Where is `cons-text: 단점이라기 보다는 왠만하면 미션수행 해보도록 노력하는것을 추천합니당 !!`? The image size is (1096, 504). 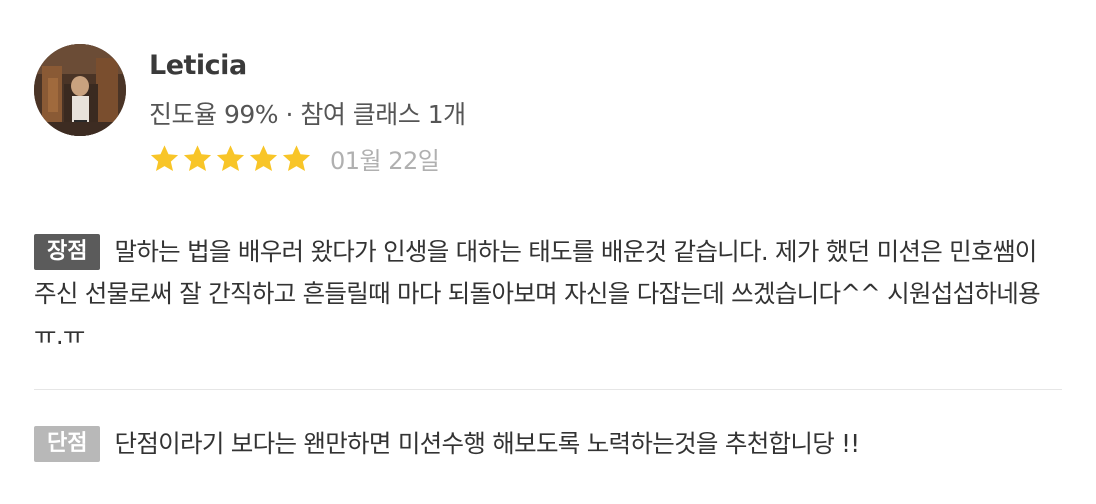 cons-text: 단점이라기 보다는 왠만하면 미션수행 해보도록 노력하는것을 추천합니당 !! is located at coordinates (487, 443).